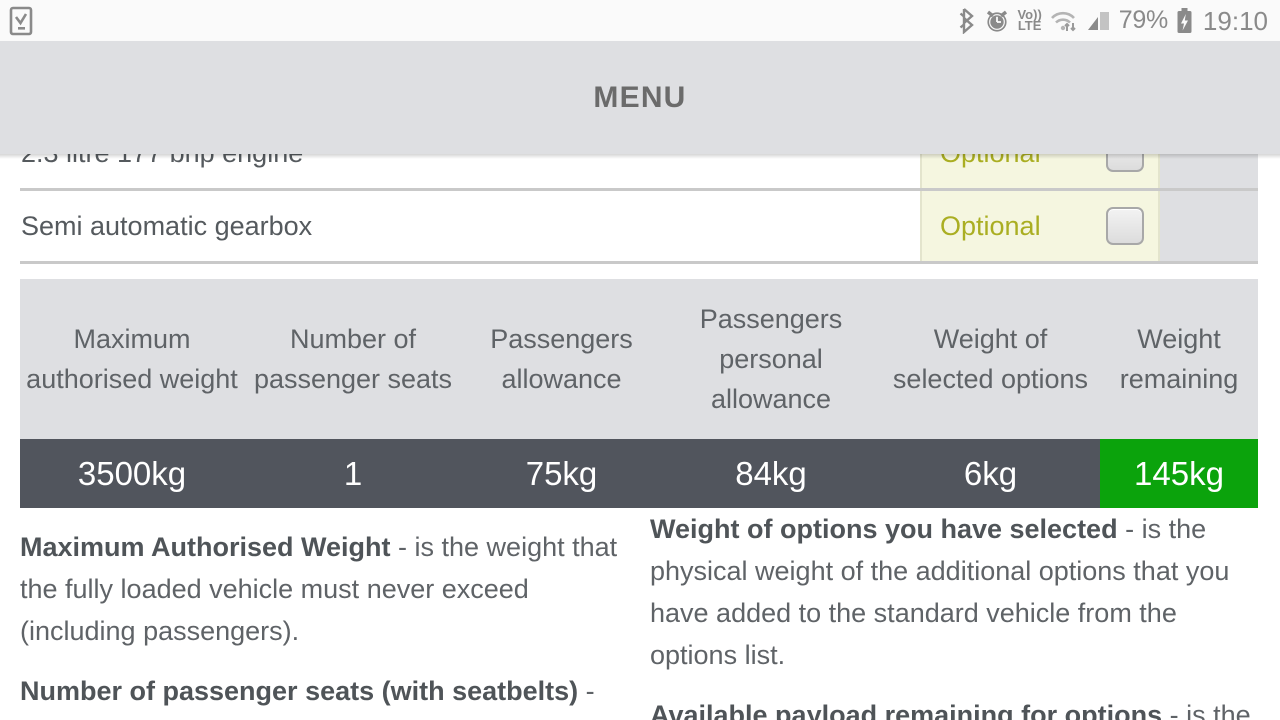 Image resolution: width=1280 pixels, height=720 pixels. I want to click on column-header: Weight of selected options, so click(990, 359).